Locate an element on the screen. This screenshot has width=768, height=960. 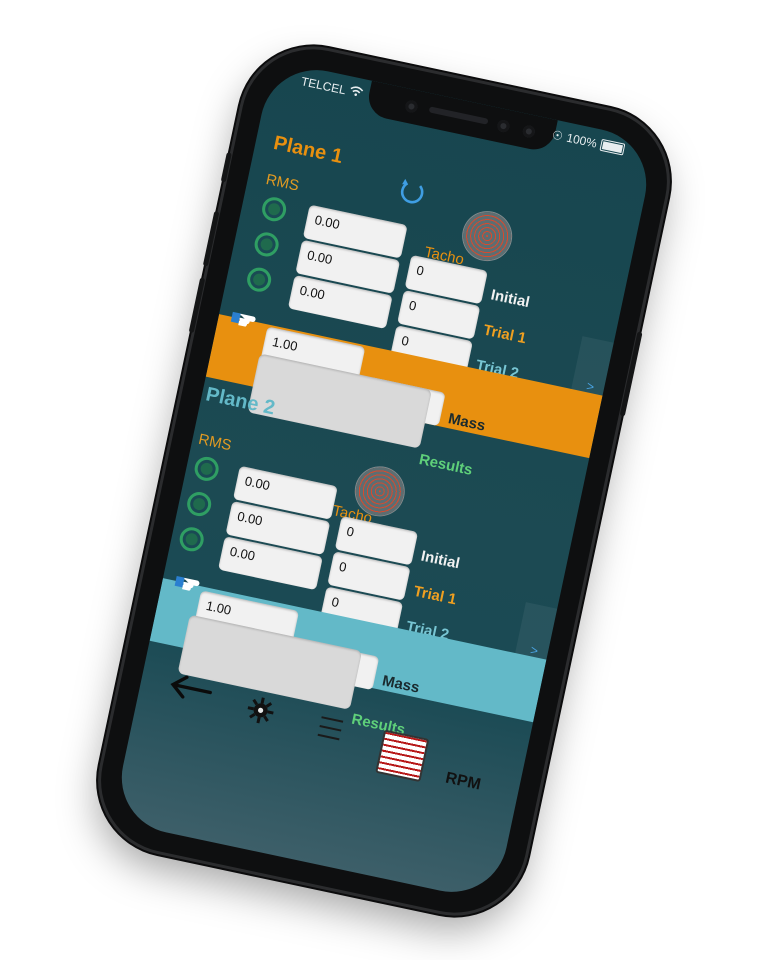
status-right: ☉ 100% is located at coordinates (588, 142).